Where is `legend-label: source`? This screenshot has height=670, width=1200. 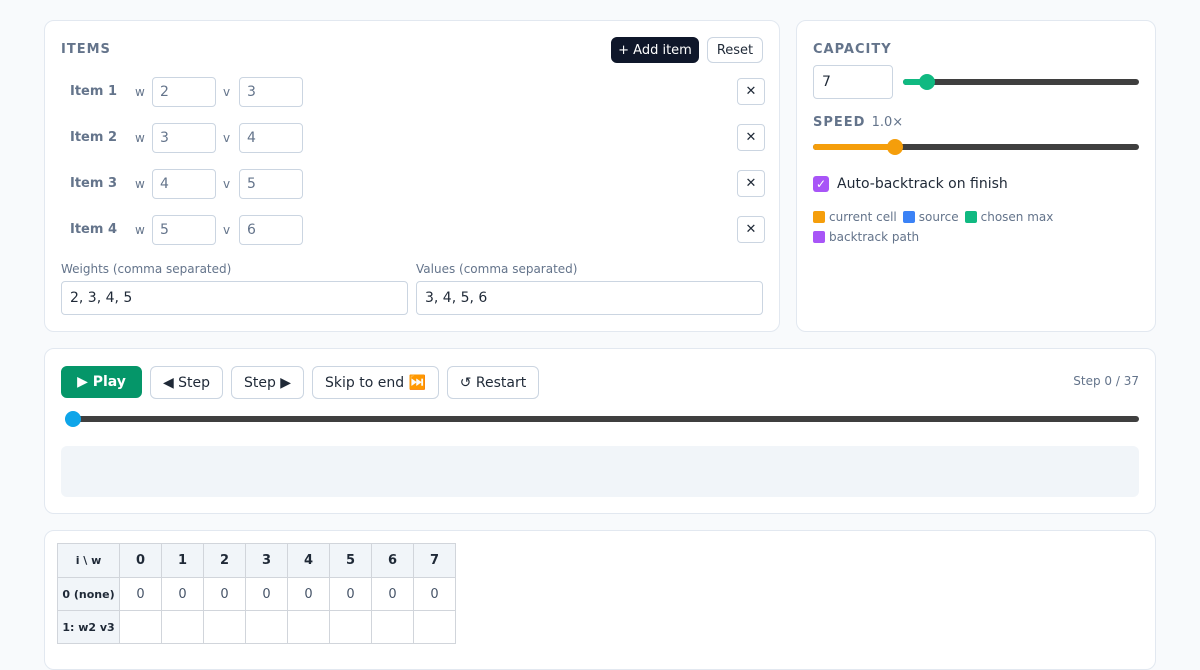 legend-label: source is located at coordinates (938, 217).